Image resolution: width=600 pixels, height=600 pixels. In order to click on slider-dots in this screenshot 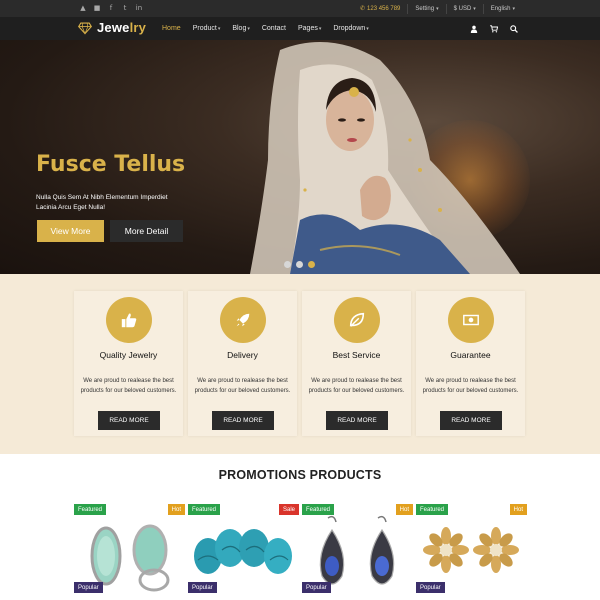, I will do `click(299, 264)`.